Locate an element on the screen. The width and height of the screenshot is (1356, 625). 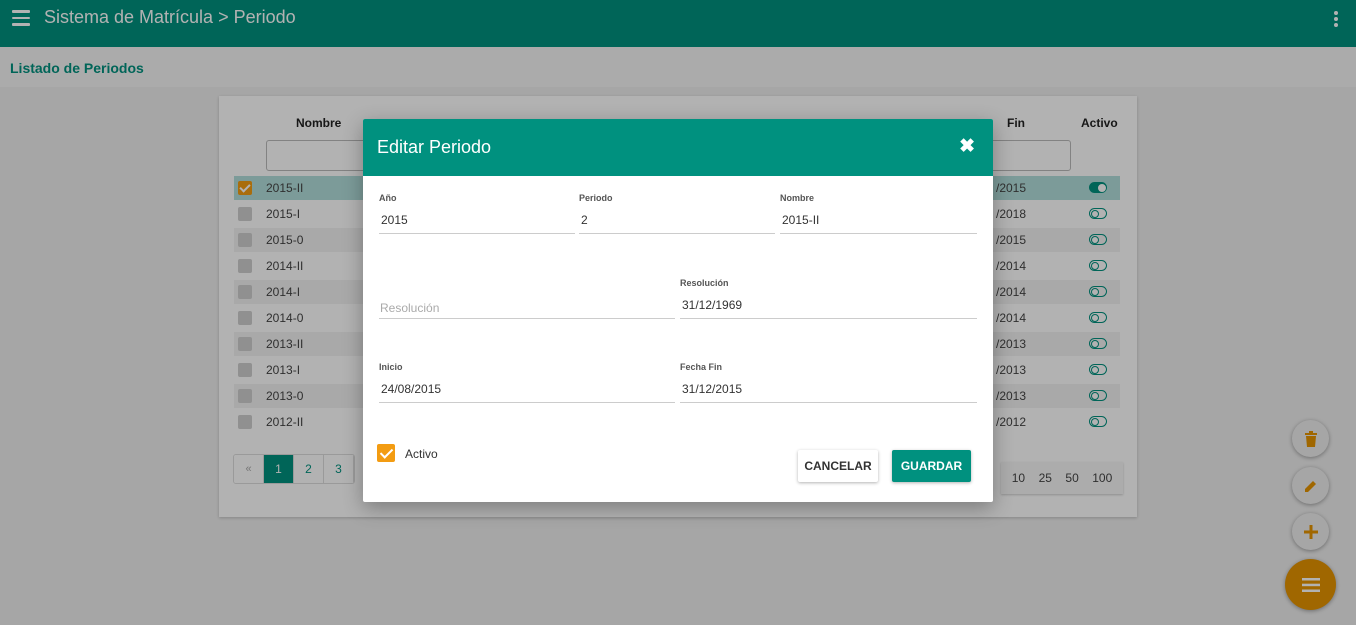
nombre-underline is located at coordinates (878, 233).